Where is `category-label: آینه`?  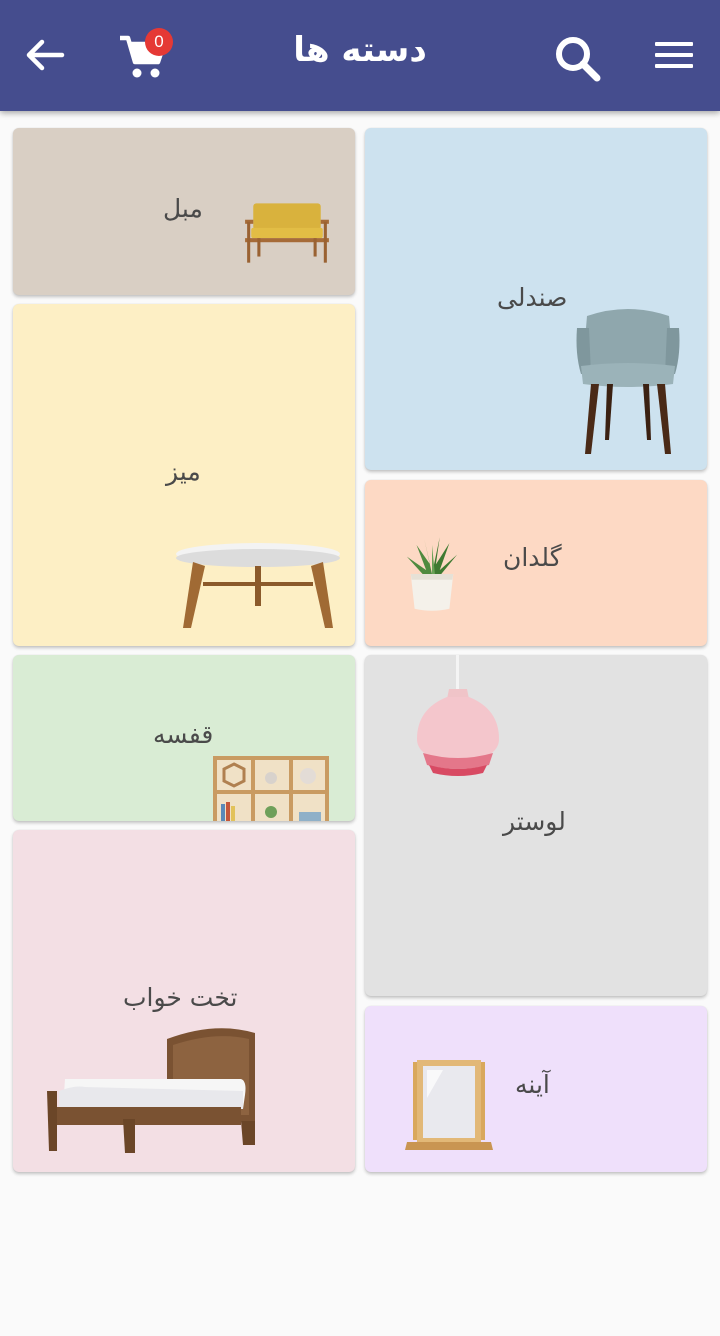 category-label: آینه is located at coordinates (532, 1084).